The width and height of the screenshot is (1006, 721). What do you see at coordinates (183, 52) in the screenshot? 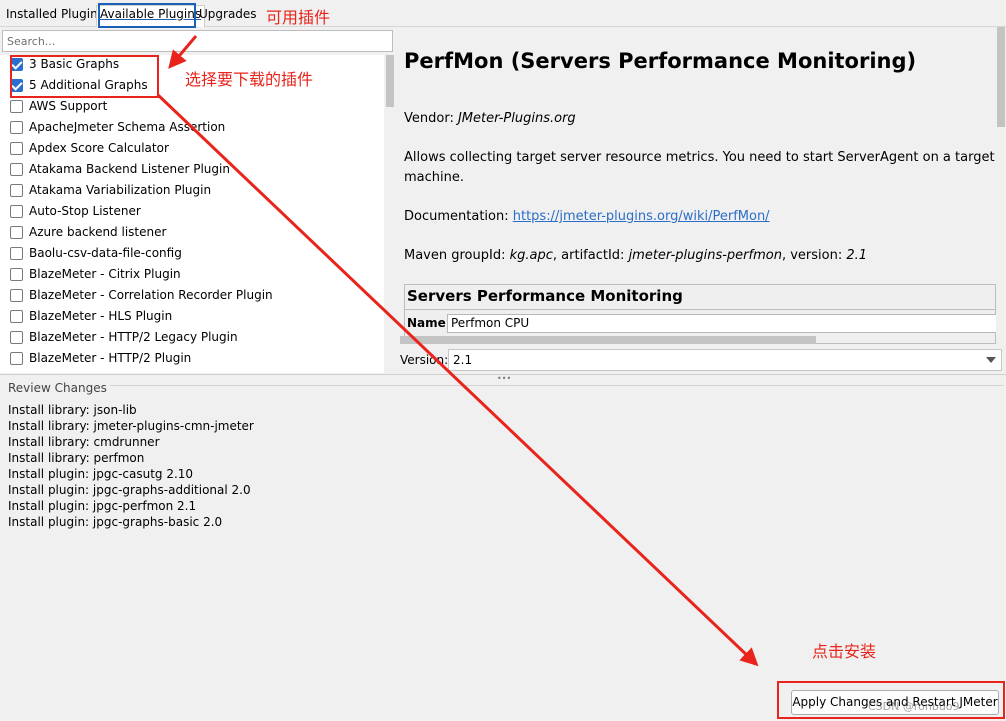
I see `arrow-to-selection` at bounding box center [183, 52].